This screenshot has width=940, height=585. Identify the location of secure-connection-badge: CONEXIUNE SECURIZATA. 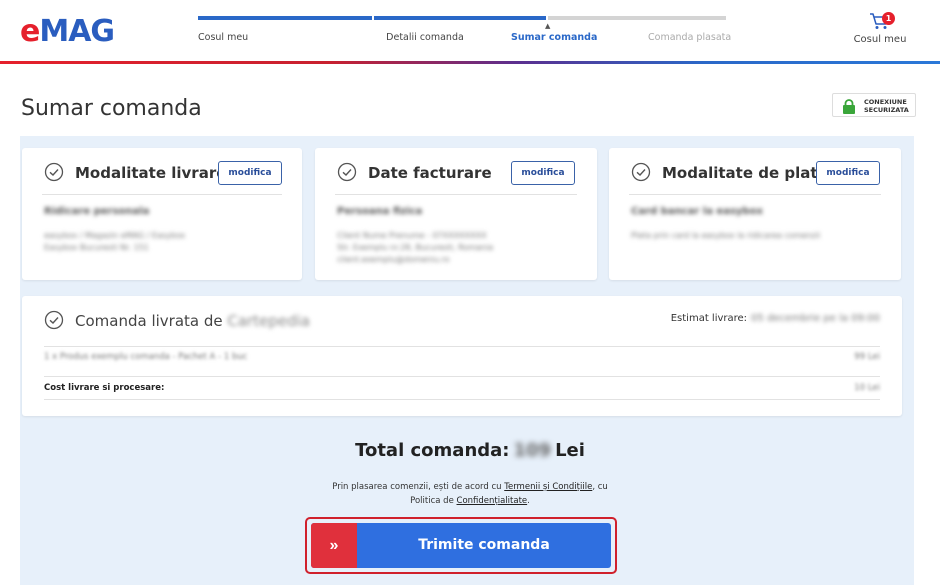
(874, 105).